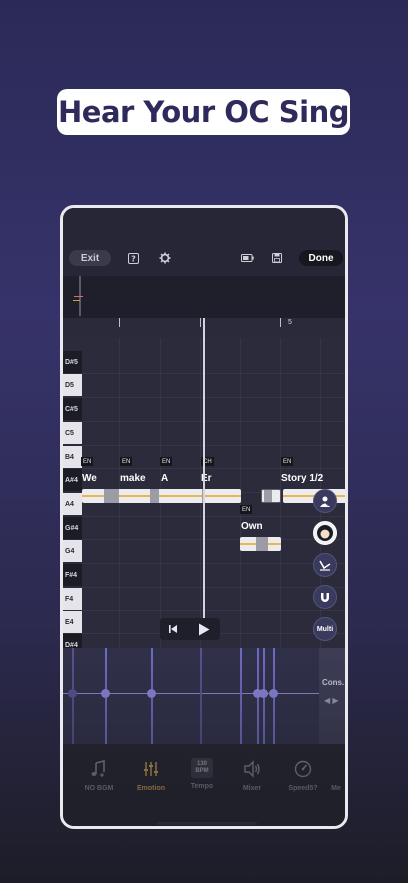 This screenshot has height=883, width=408. I want to click on note-lyric: Story 1/2, so click(302, 478).